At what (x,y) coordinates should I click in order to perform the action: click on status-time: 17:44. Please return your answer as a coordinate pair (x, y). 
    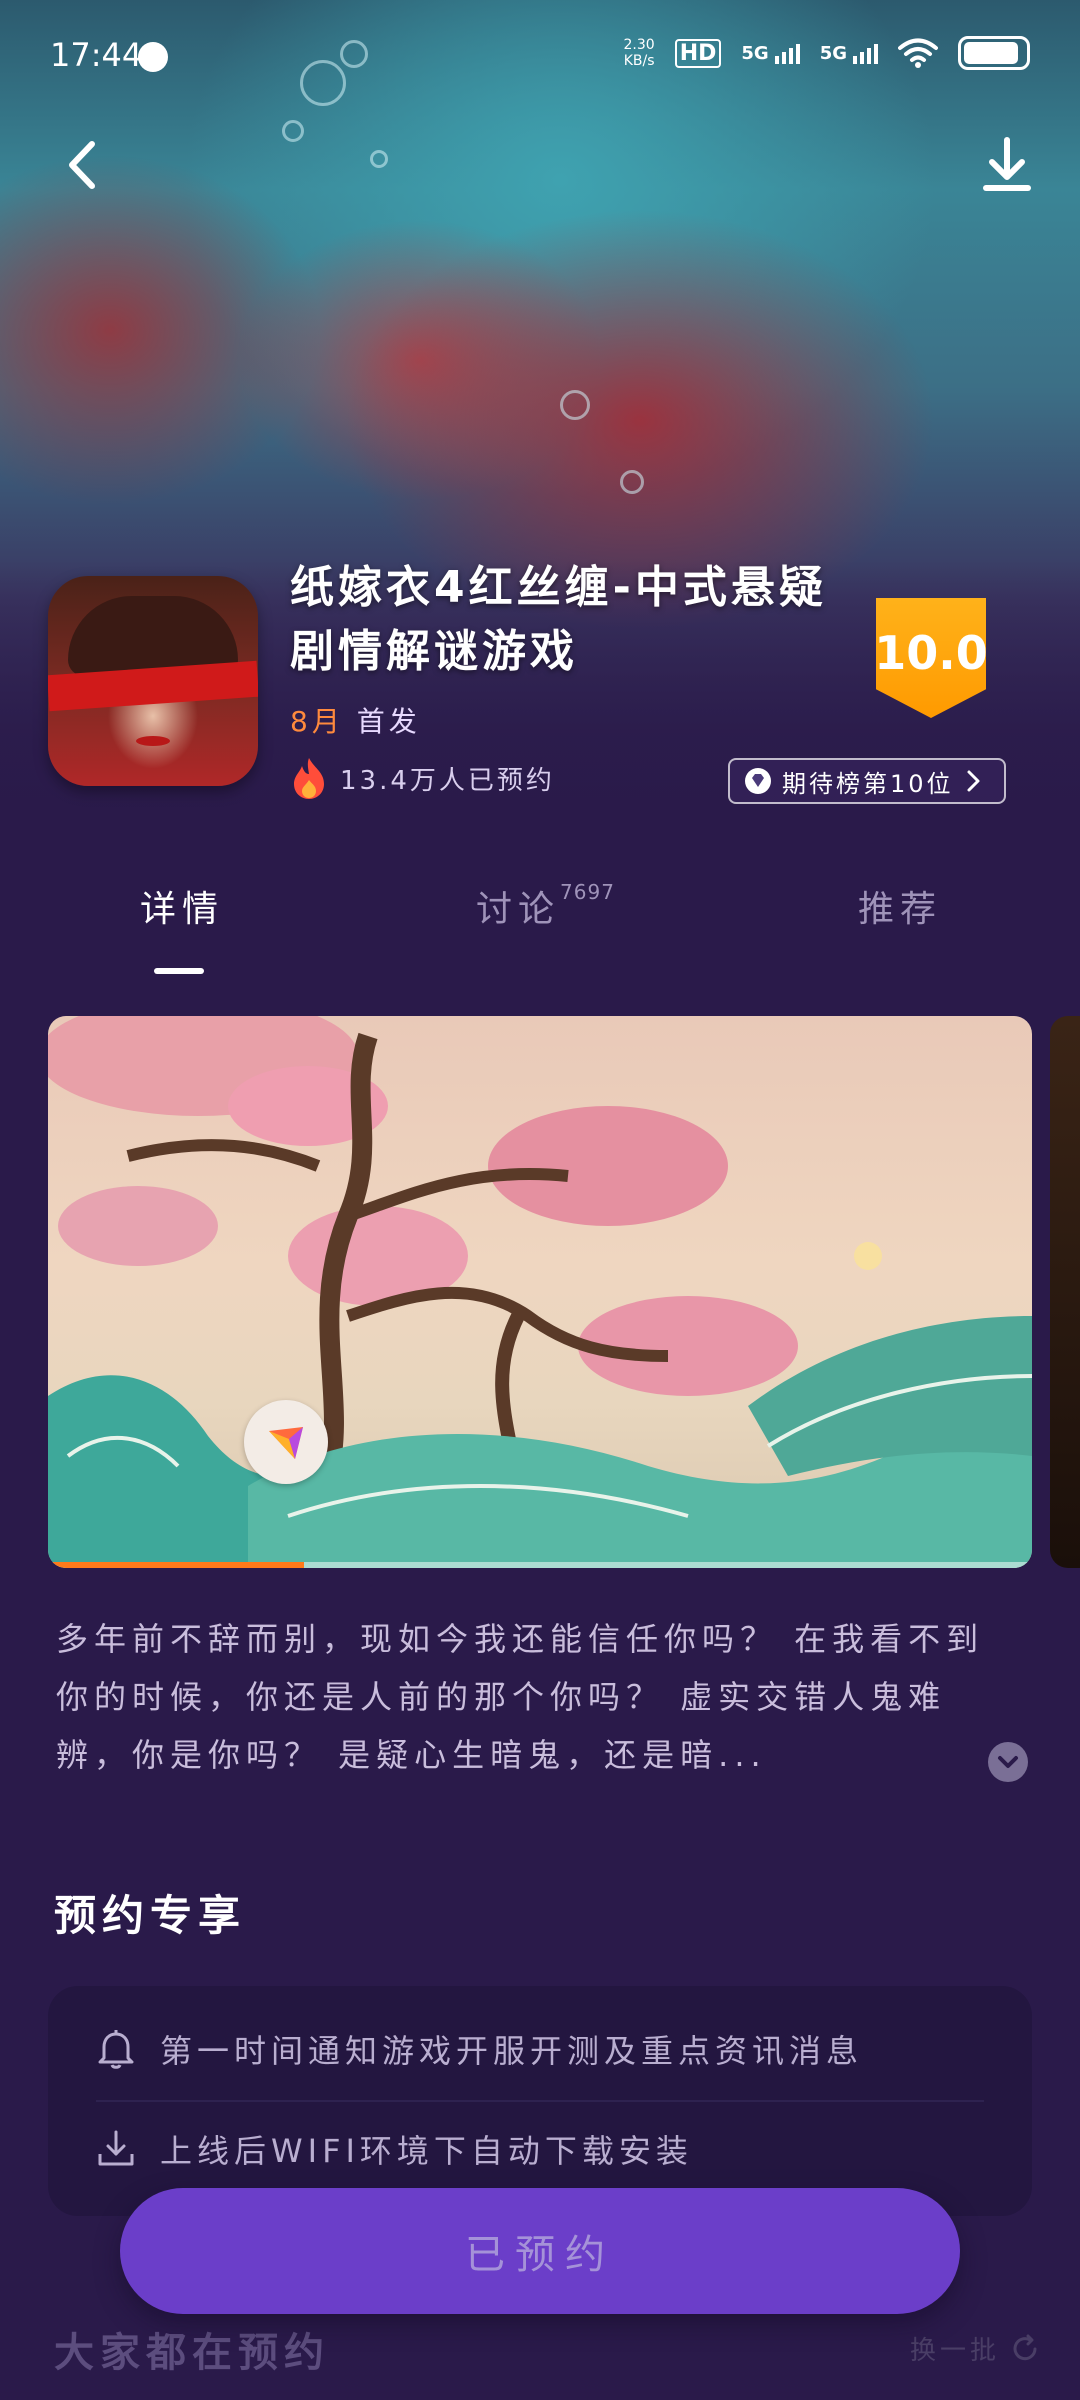
    Looking at the image, I should click on (96, 55).